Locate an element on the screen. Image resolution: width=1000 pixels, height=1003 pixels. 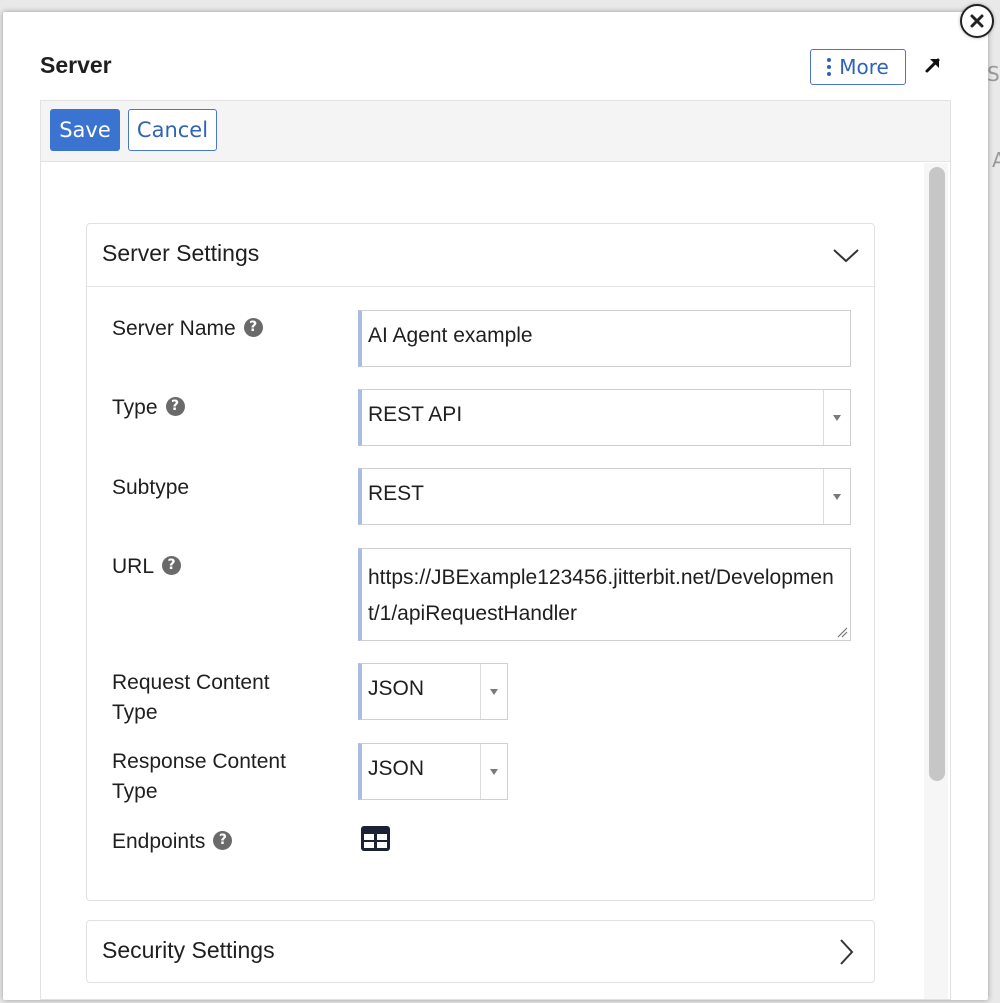
modal-title: Server is located at coordinates (76, 65).